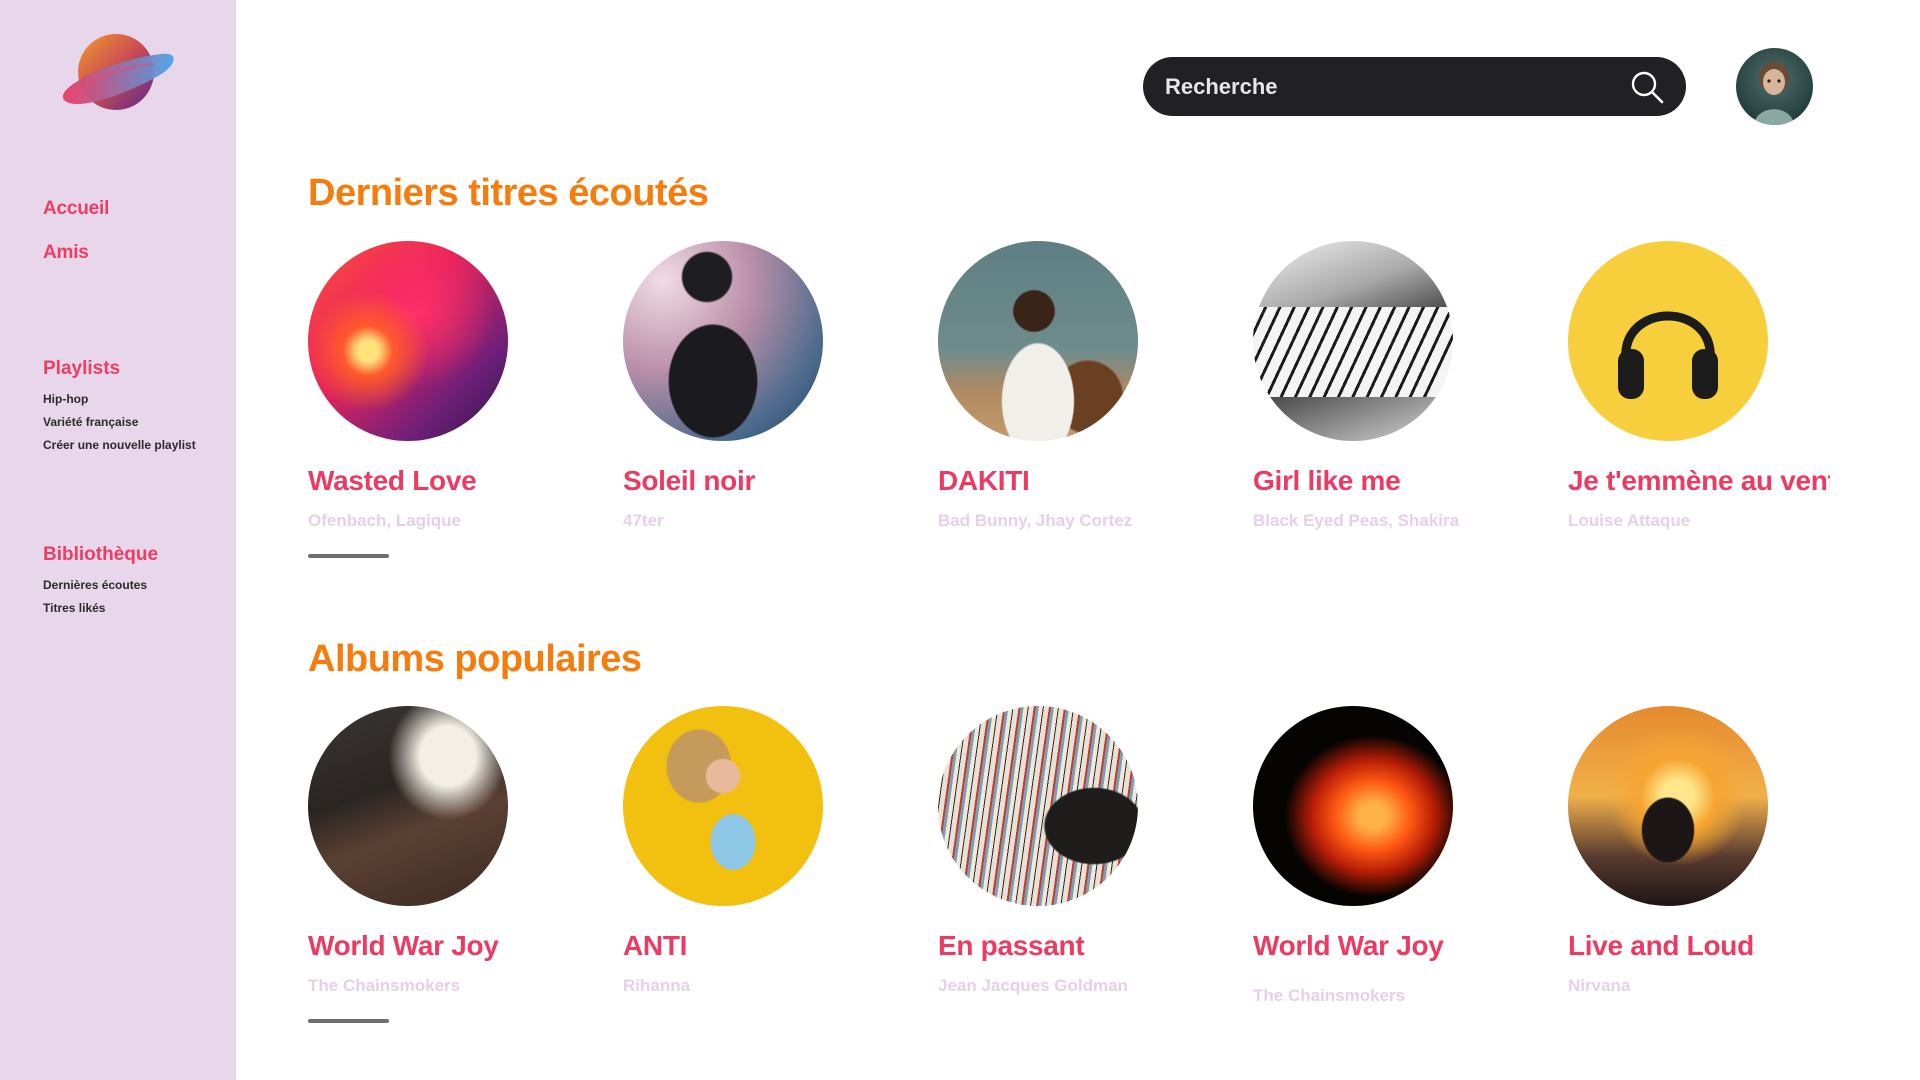  Describe the element at coordinates (76, 253) in the screenshot. I see `nav-item-amis: Amis` at that location.